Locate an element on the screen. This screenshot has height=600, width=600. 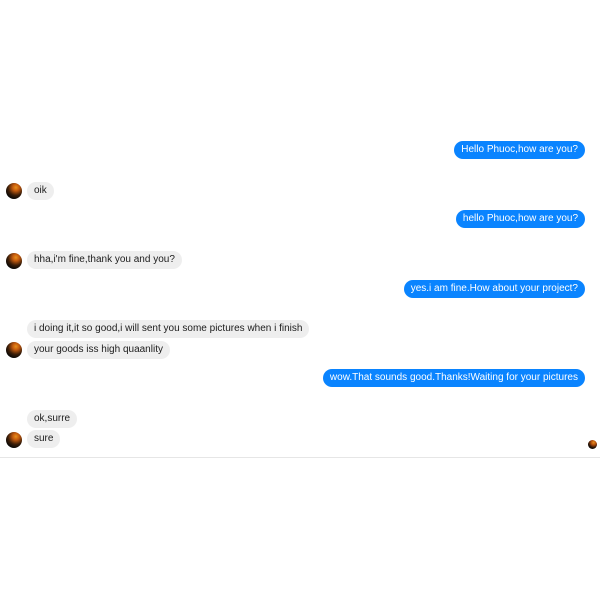
message-text: ok,surre is located at coordinates (52, 418).